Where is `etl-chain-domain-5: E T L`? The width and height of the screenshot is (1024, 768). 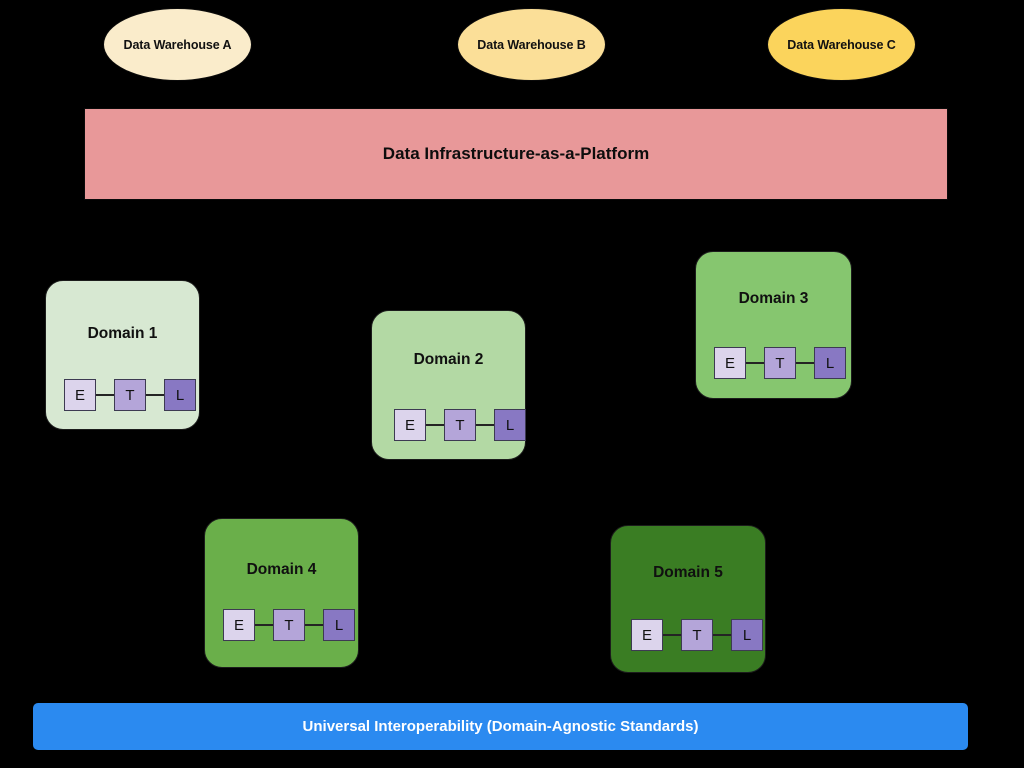
etl-chain-domain-5: E T L is located at coordinates (697, 635).